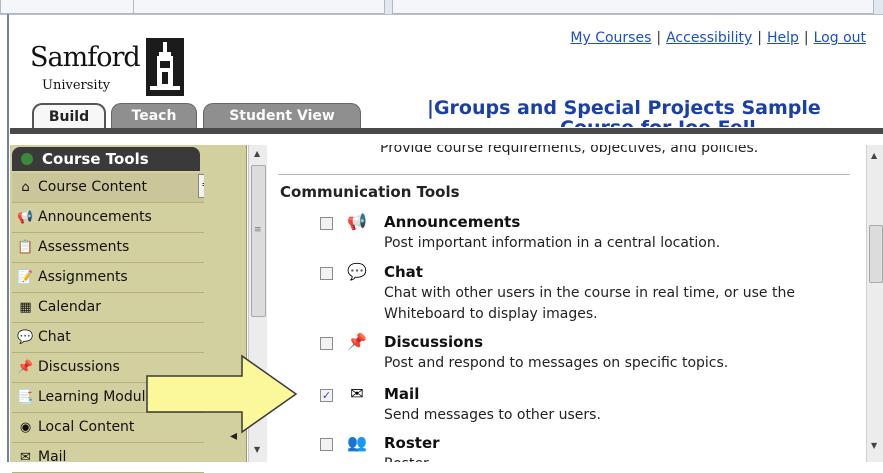 This screenshot has height=473, width=883. Describe the element at coordinates (326, 223) in the screenshot. I see `announcements-checkbox` at that location.